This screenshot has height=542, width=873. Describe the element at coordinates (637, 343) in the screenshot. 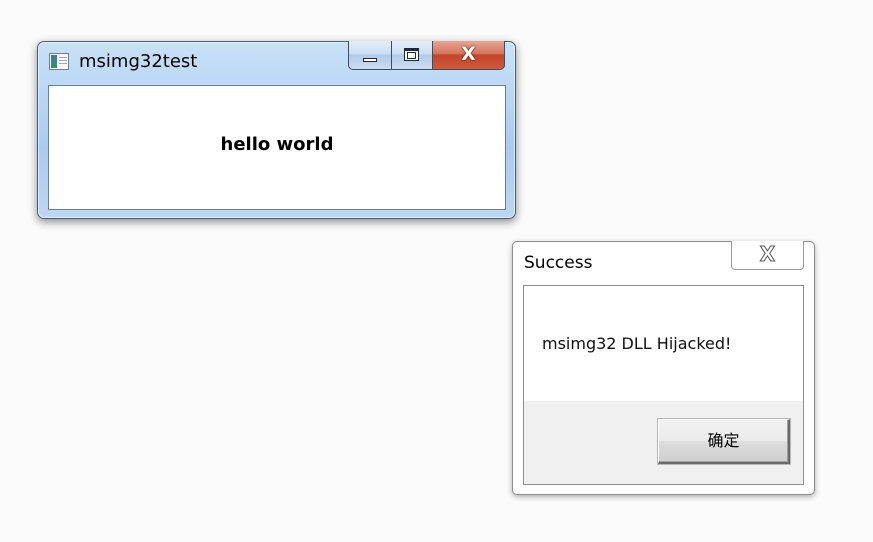

I see `message-text: msimg32 DLL Hijacked!` at that location.